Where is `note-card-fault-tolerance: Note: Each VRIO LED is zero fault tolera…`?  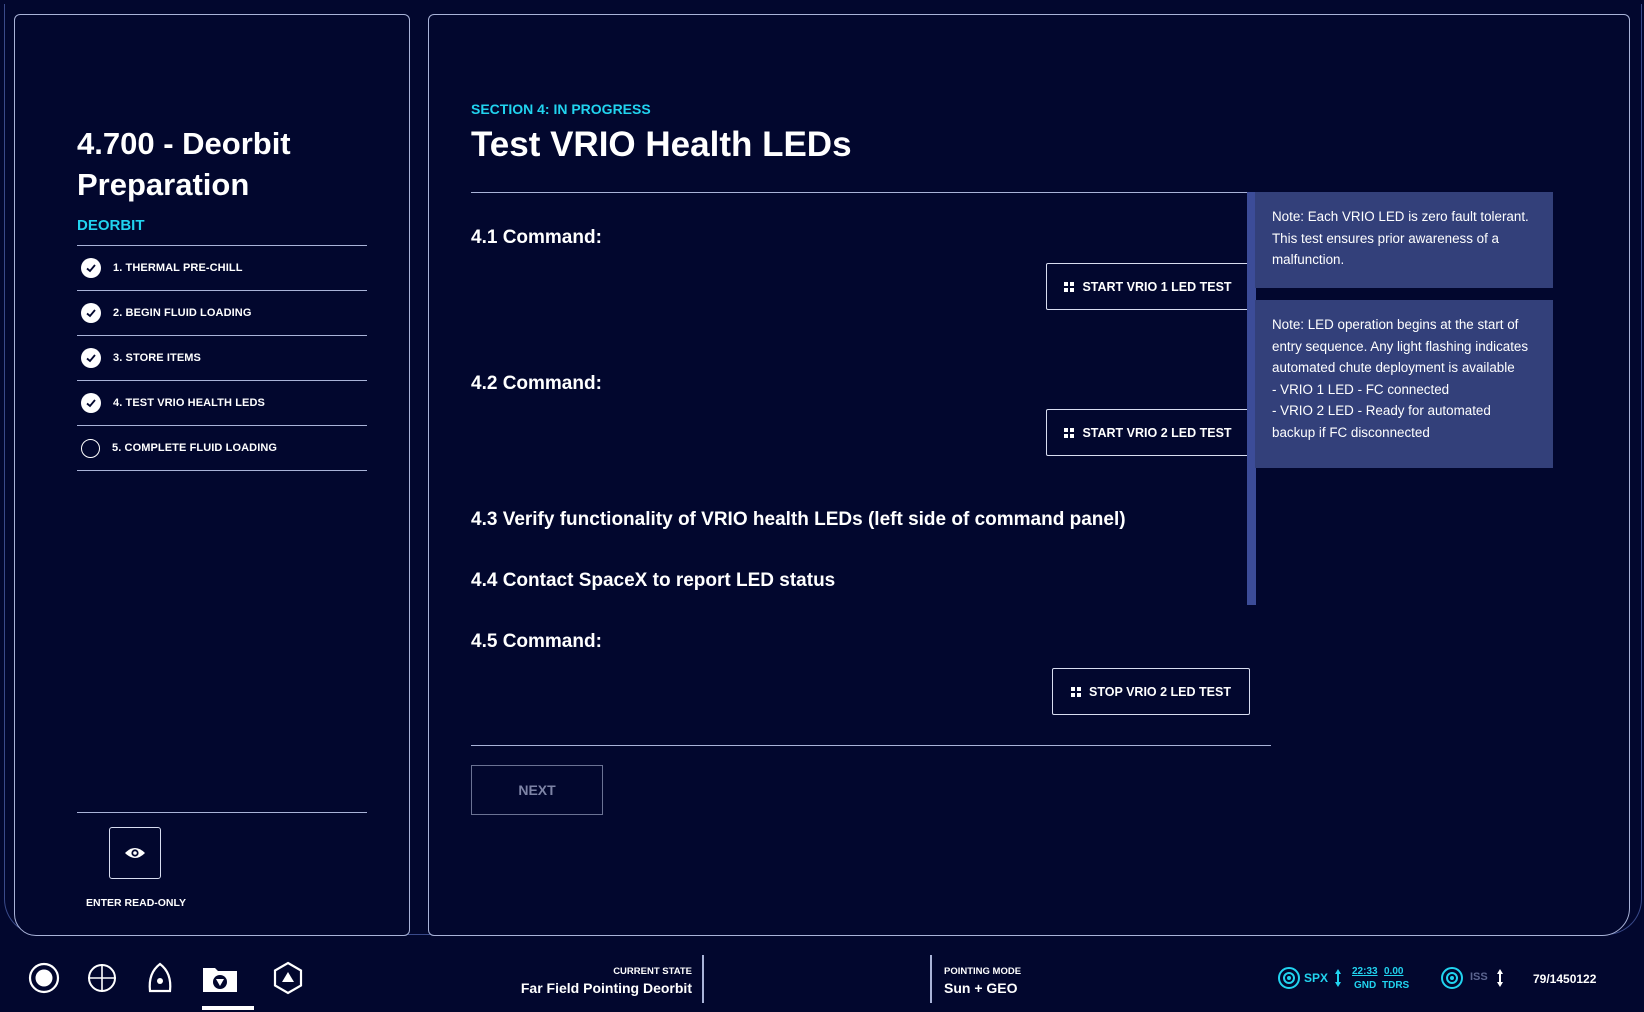 note-card-fault-tolerance: Note: Each VRIO LED is zero fault tolera… is located at coordinates (1404, 240).